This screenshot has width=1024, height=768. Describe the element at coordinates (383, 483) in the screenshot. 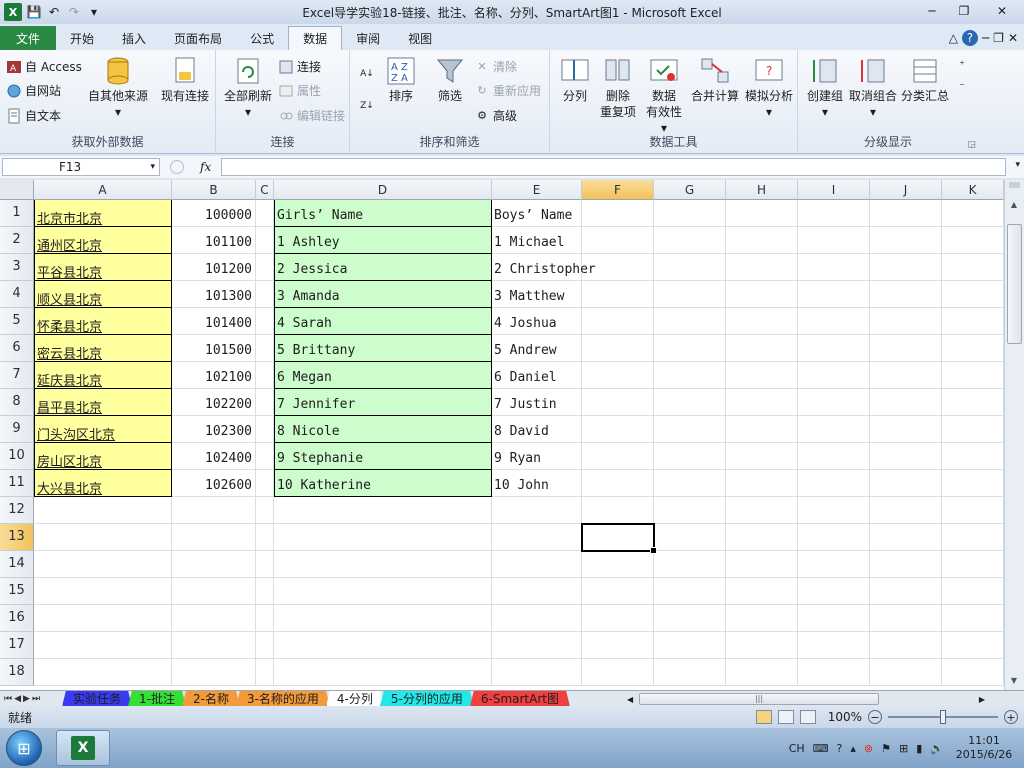

I see `cell-D11: 10 Katherine` at that location.